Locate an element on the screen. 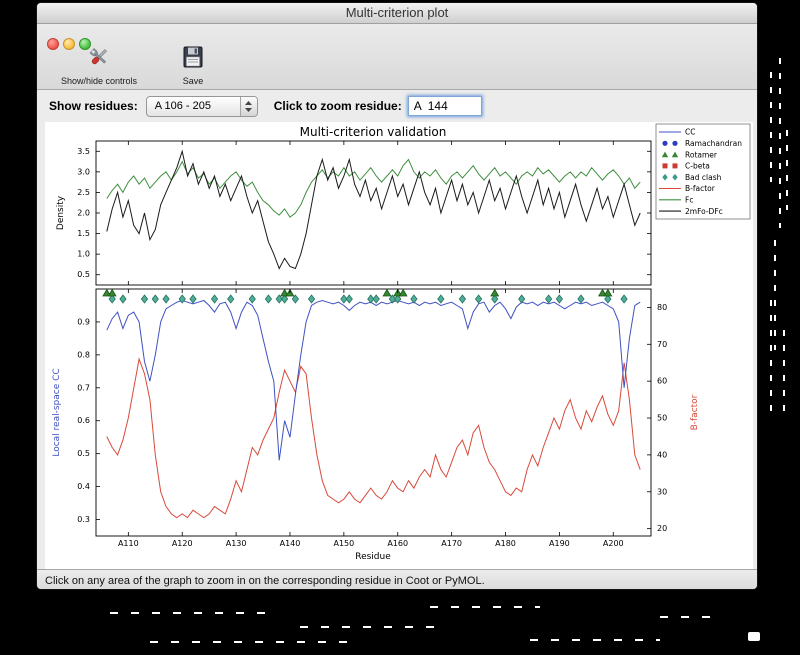 This screenshot has height=655, width=800. svg-text: 70 is located at coordinates (662, 344).